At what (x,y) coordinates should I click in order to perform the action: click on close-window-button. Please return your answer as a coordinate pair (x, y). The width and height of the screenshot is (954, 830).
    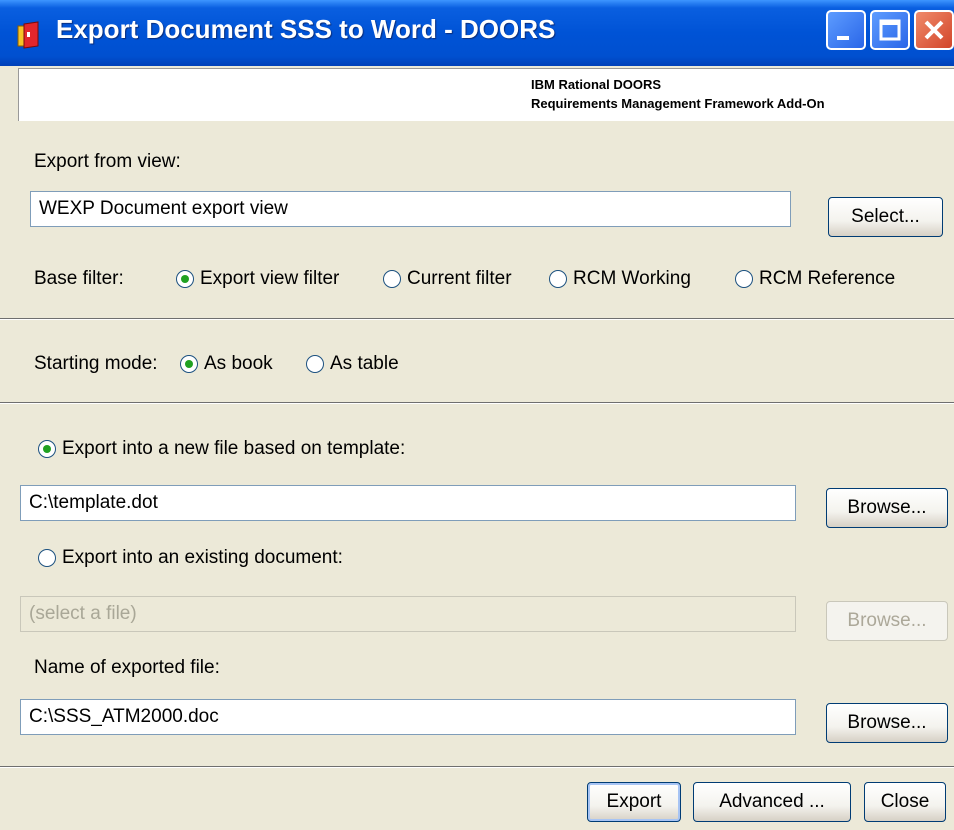
    Looking at the image, I should click on (934, 30).